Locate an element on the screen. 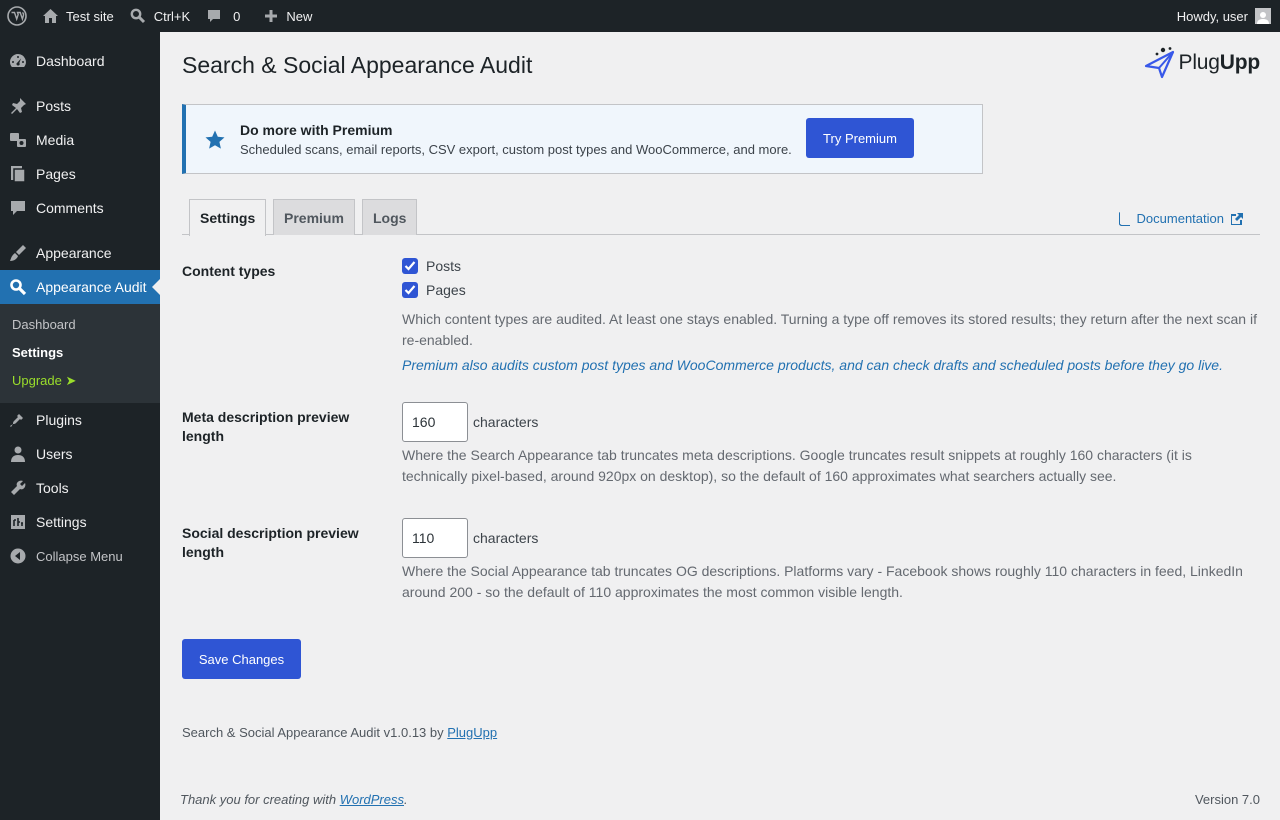 This screenshot has height=820, width=1280. new-content-link: New is located at coordinates (288, 16).